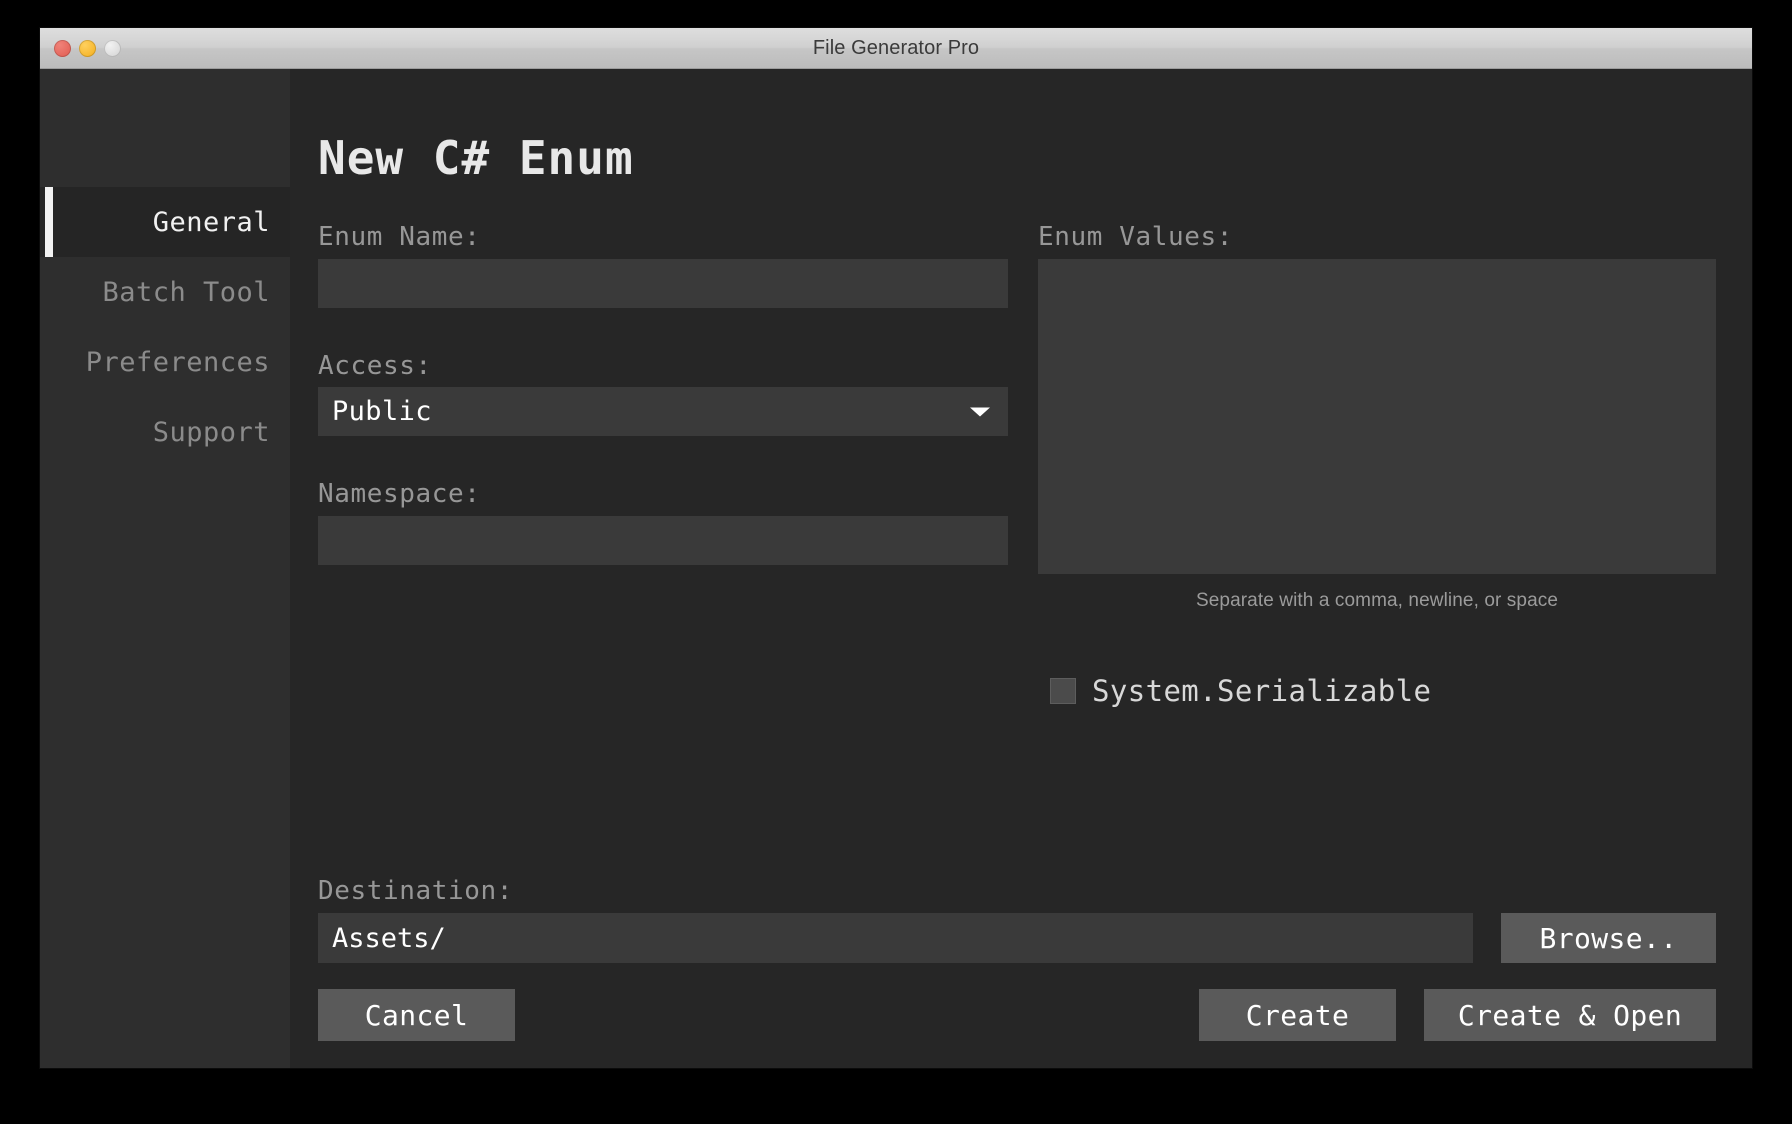 The image size is (1792, 1124). Describe the element at coordinates (1570, 1015) in the screenshot. I see `create-and-open-button: Create & Open` at that location.